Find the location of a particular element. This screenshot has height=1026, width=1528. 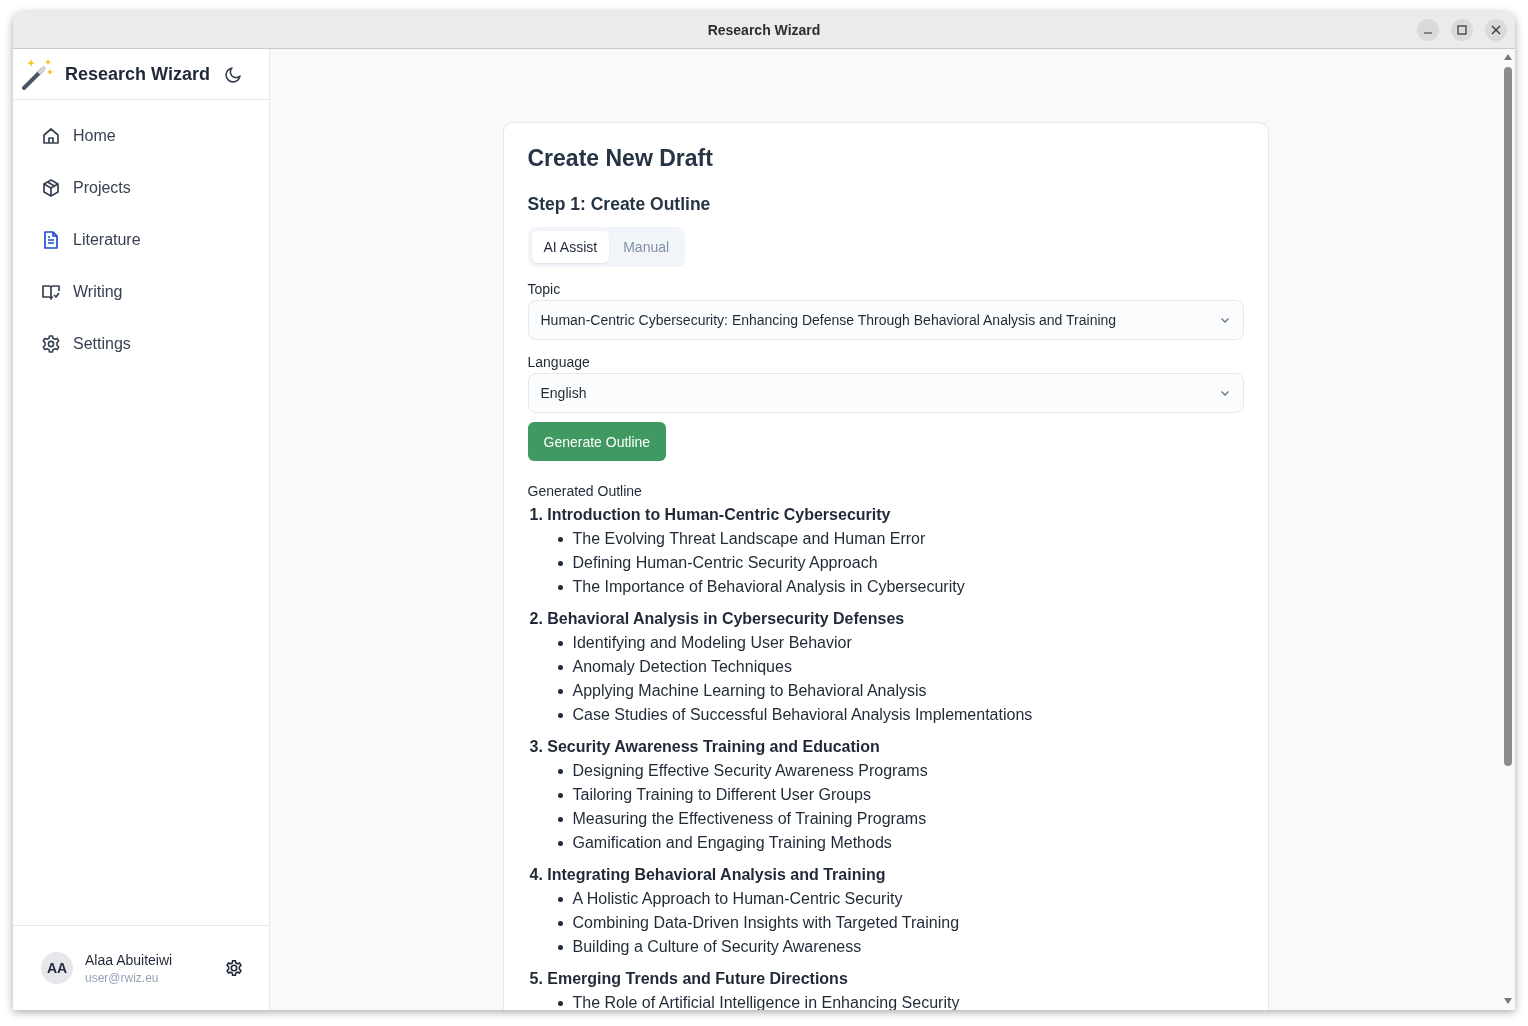

outline-heading: 5. Emerging Trends and Future Directions is located at coordinates (688, 979).